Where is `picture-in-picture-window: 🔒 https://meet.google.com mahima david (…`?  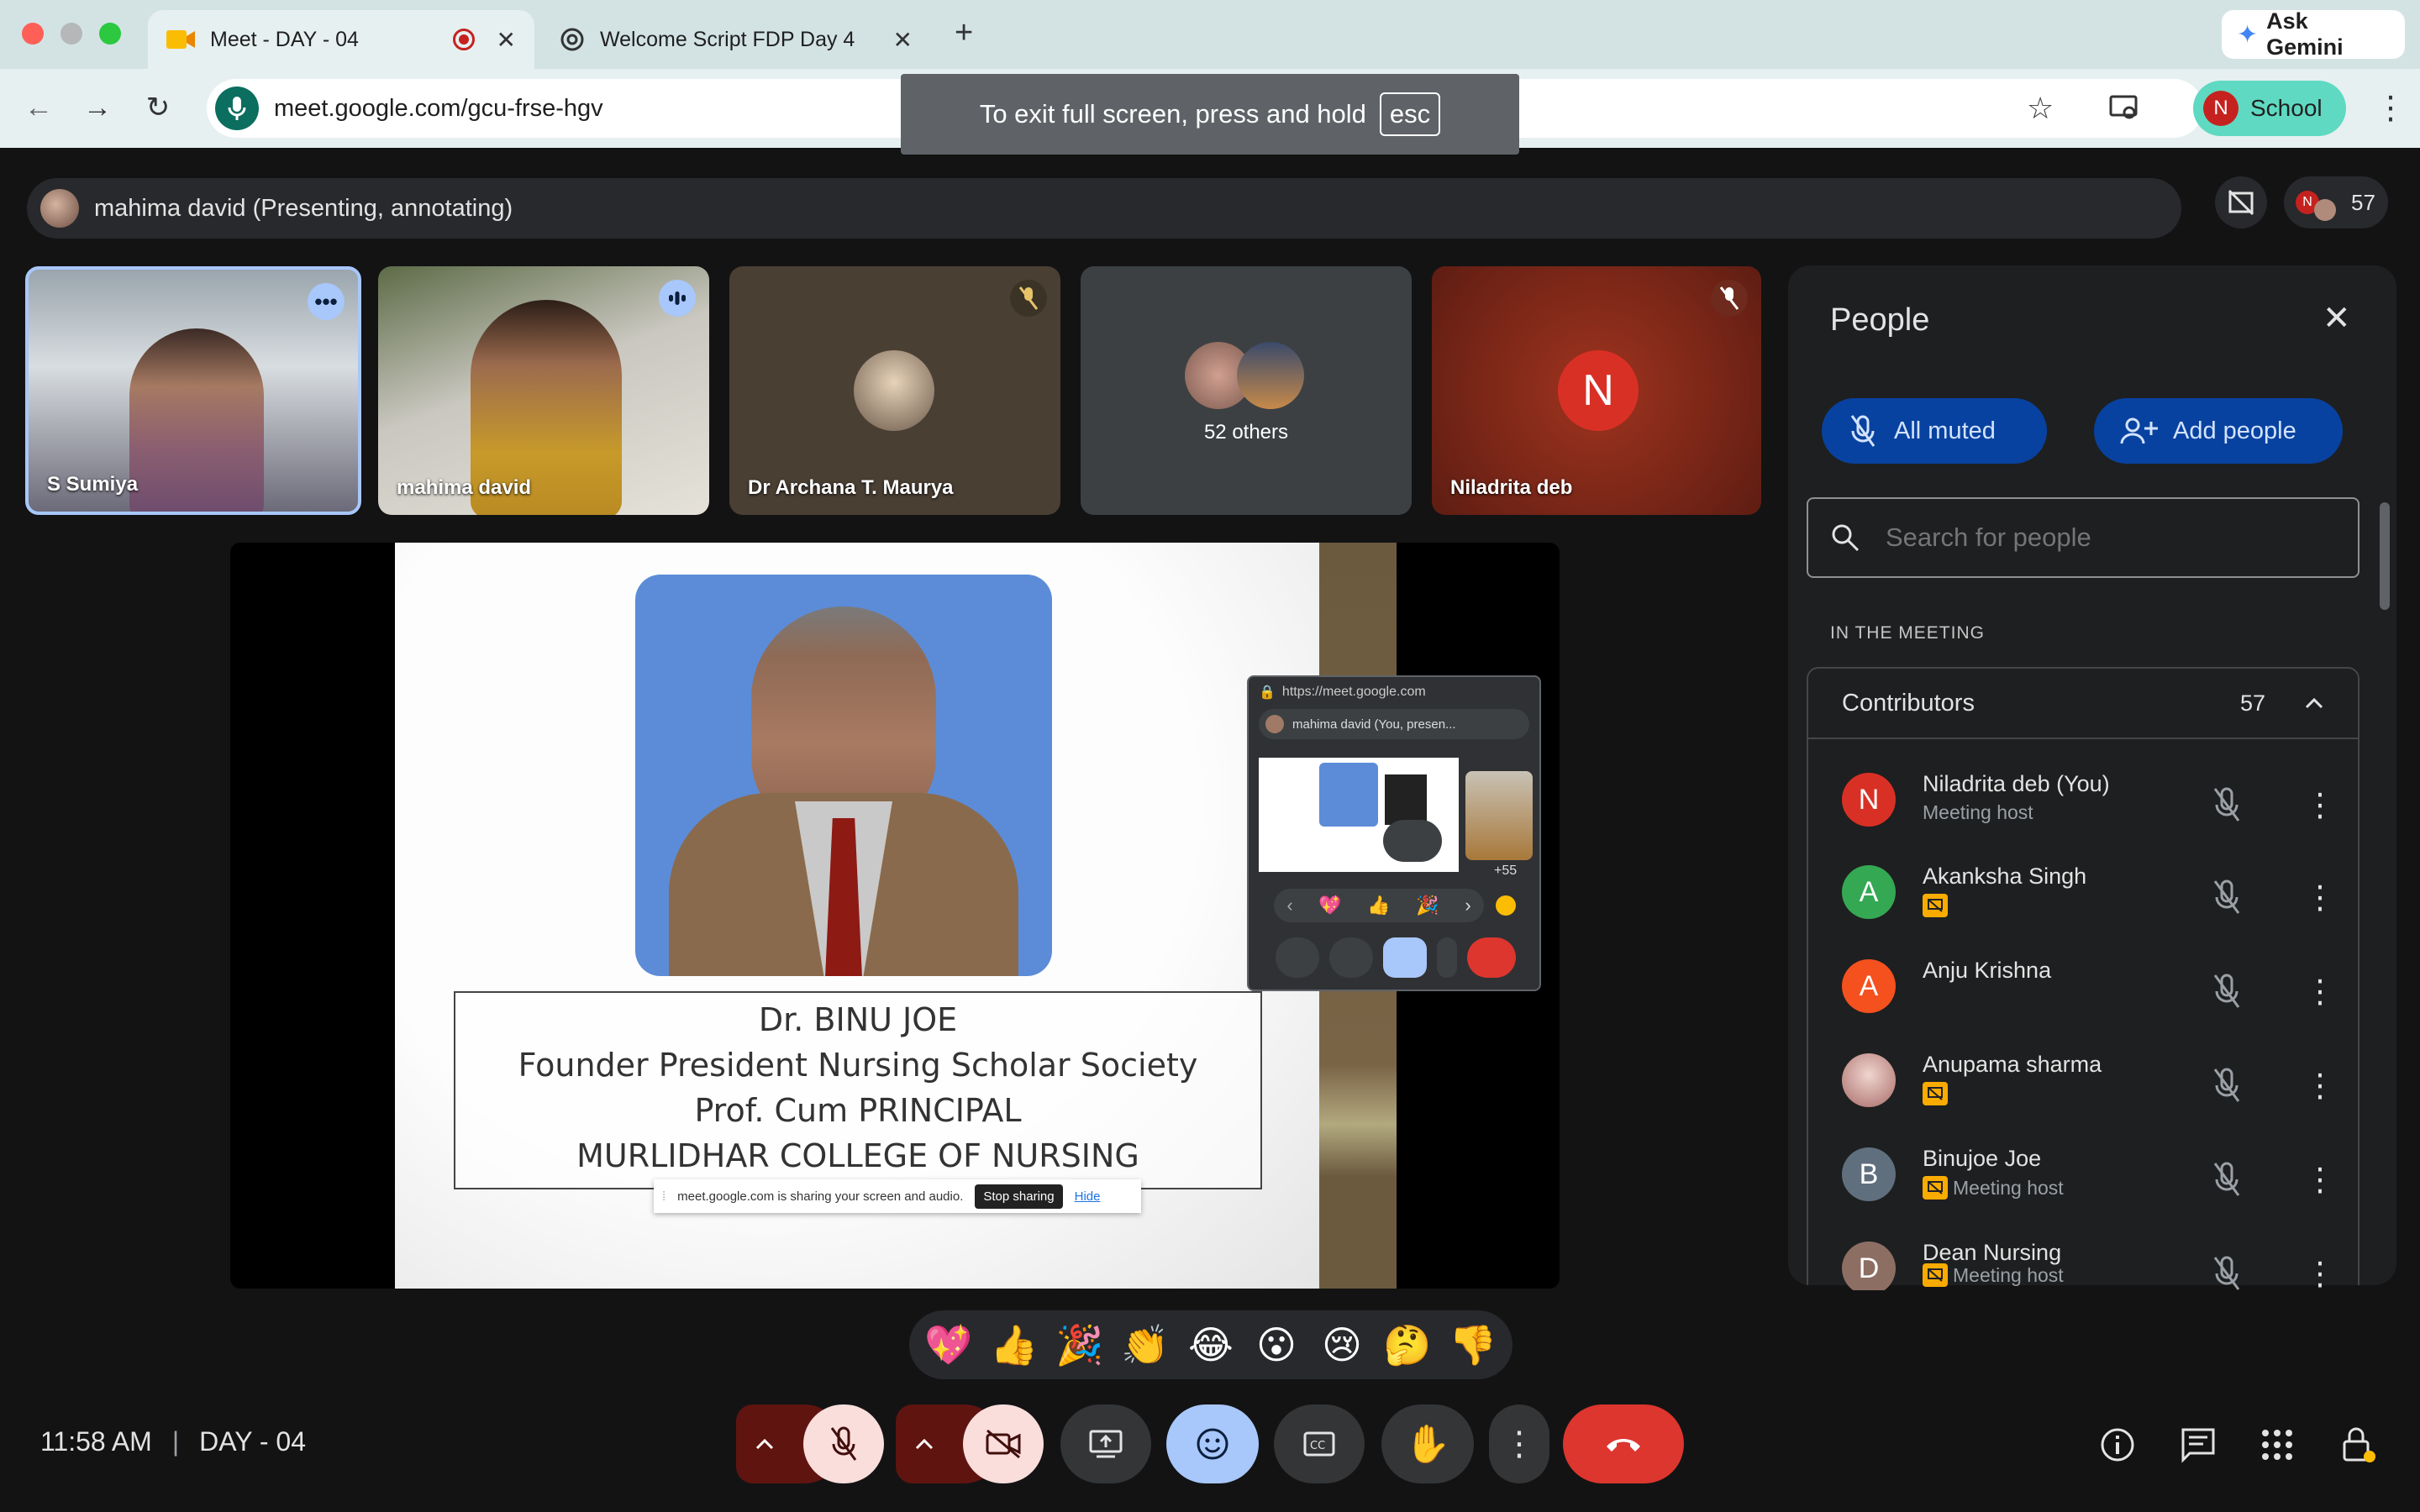
picture-in-picture-window: 🔒 https://meet.google.com mahima david (… is located at coordinates (1394, 833).